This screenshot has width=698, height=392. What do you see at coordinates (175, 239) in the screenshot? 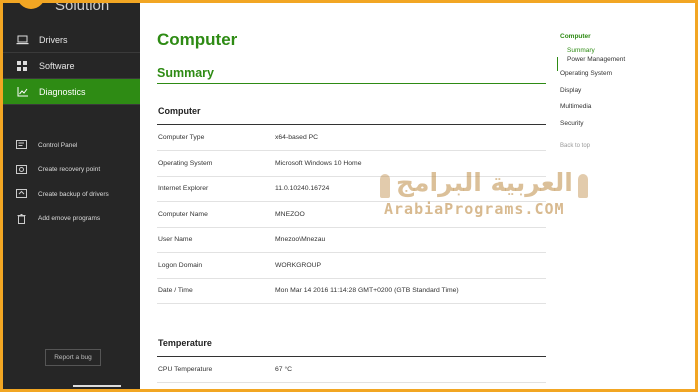
I see `row-key: User Name` at bounding box center [175, 239].